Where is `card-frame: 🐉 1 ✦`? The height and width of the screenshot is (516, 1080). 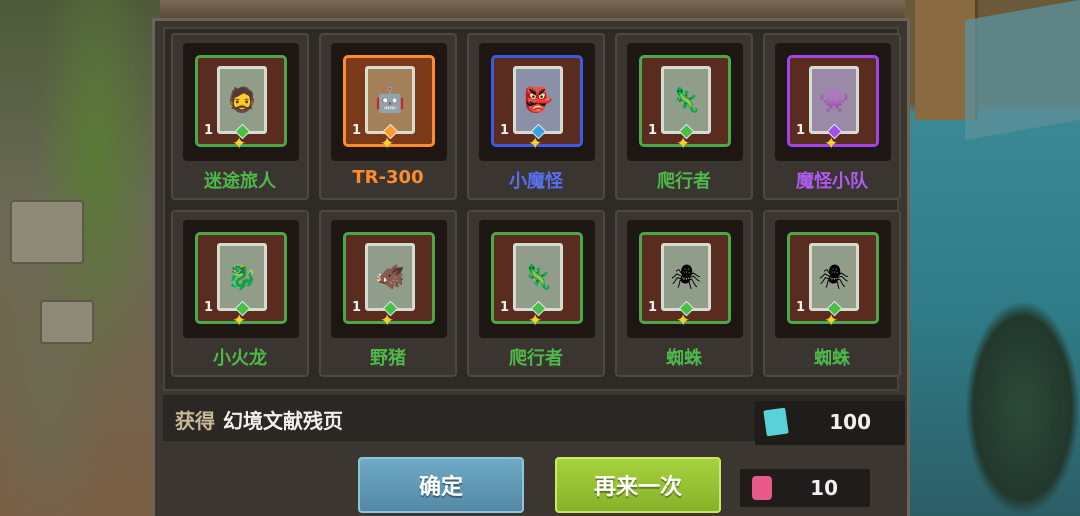
card-frame: 🐉 1 ✦ is located at coordinates (241, 279).